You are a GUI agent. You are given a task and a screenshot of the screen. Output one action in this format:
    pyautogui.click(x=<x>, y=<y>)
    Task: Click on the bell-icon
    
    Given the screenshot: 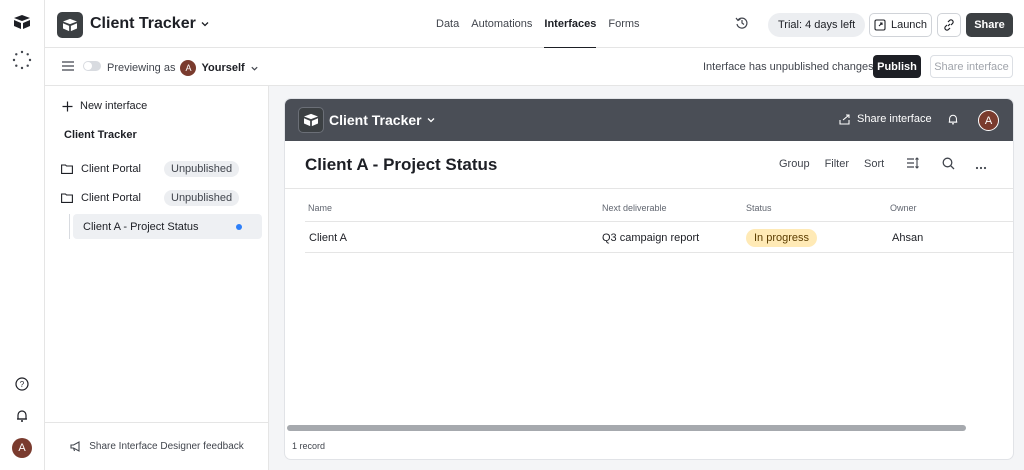 What is the action you would take?
    pyautogui.click(x=953, y=121)
    